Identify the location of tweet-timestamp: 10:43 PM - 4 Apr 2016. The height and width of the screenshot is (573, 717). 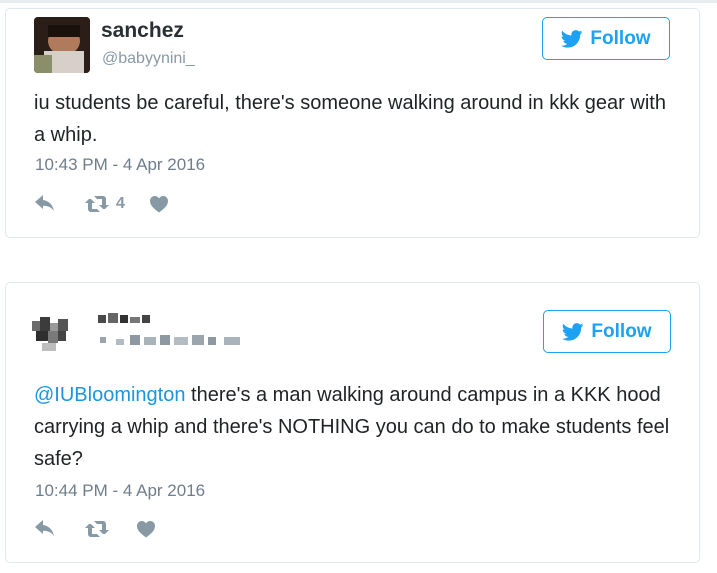
(120, 165).